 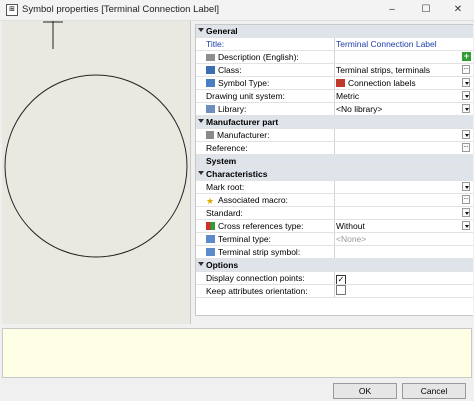 I want to click on reference-value, so click(x=398, y=148).